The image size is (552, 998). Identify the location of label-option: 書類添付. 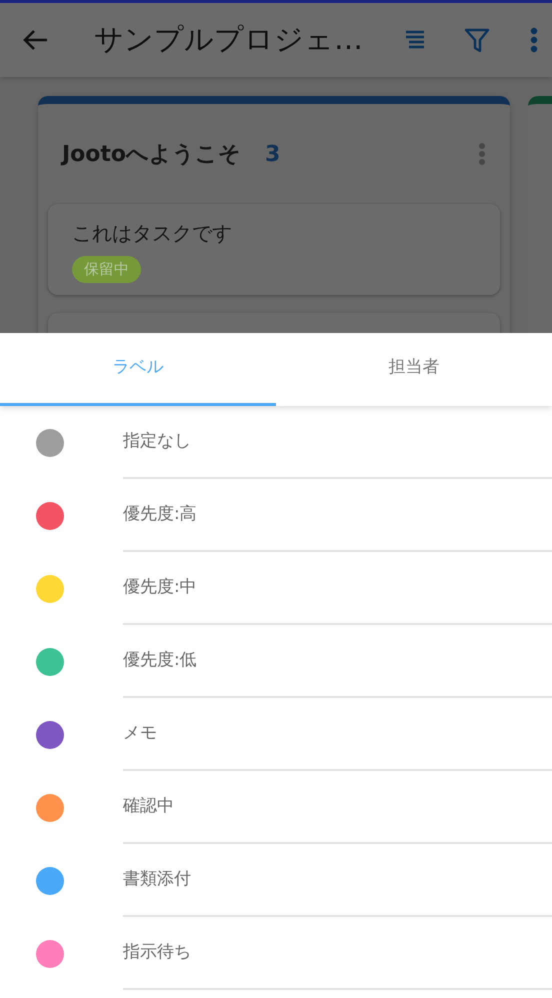
(337, 880).